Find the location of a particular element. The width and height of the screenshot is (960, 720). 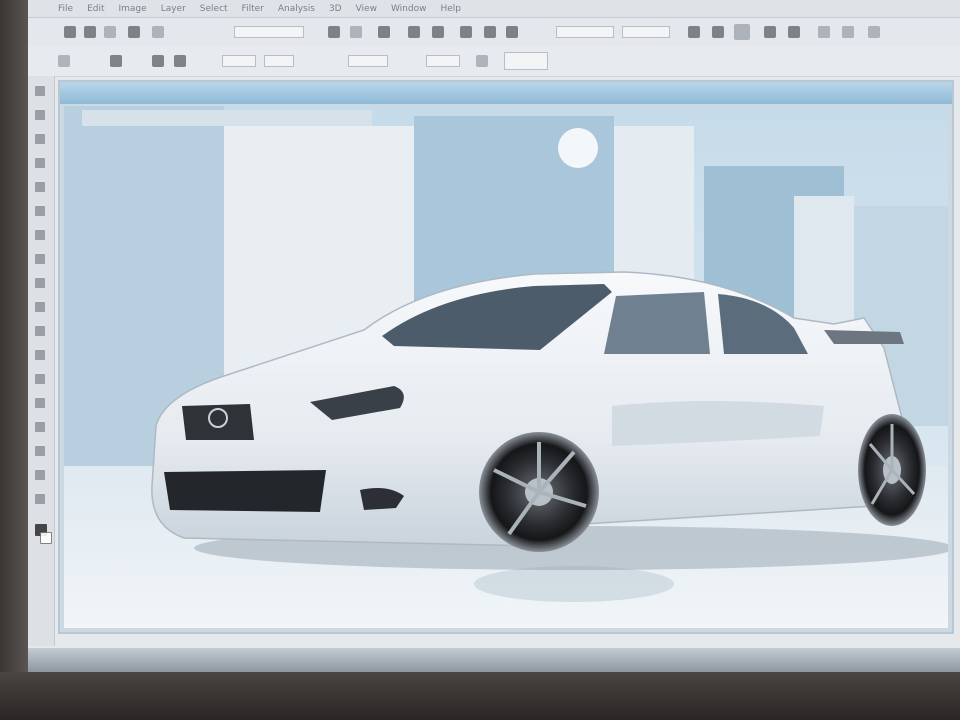

gradient-tool-icon is located at coordinates (40, 355).